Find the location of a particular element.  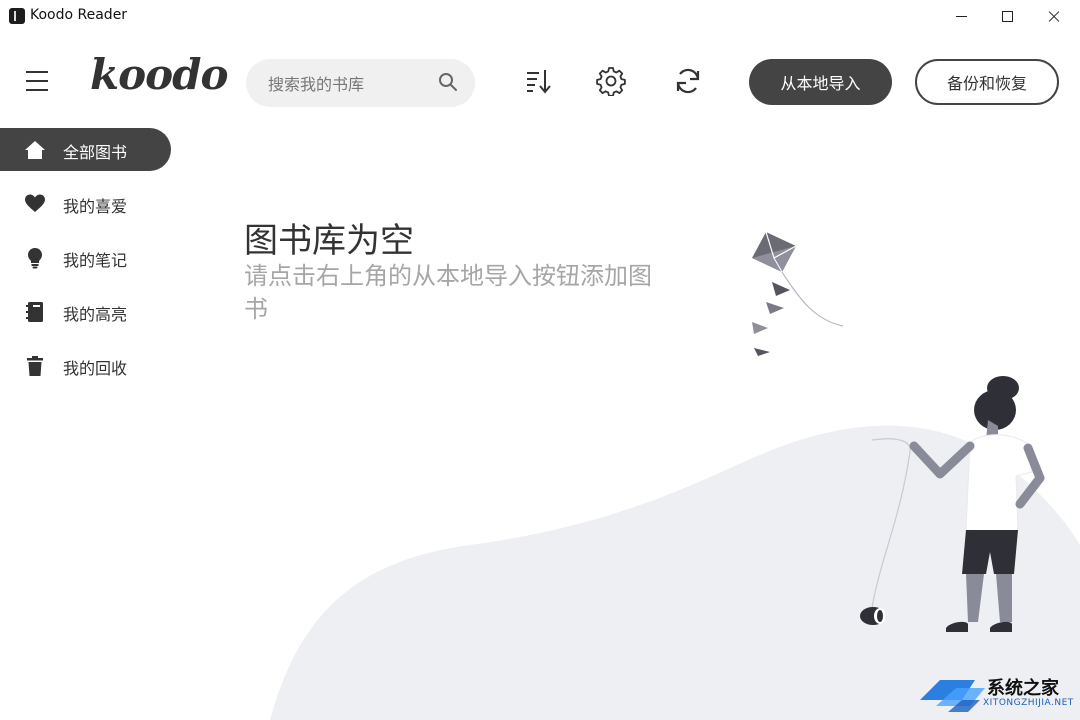

sidebar-item-label: 全部图书 is located at coordinates (95, 152).